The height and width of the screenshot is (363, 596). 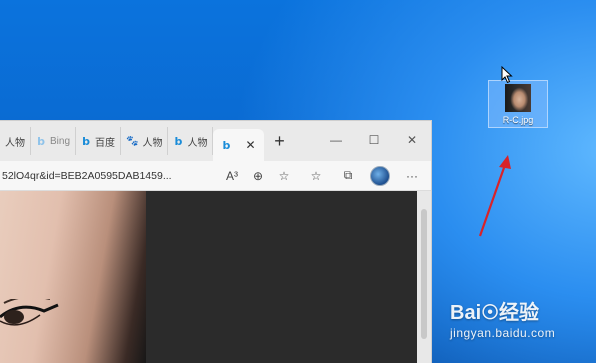 I want to click on tab-label: Bing, so click(x=60, y=141).